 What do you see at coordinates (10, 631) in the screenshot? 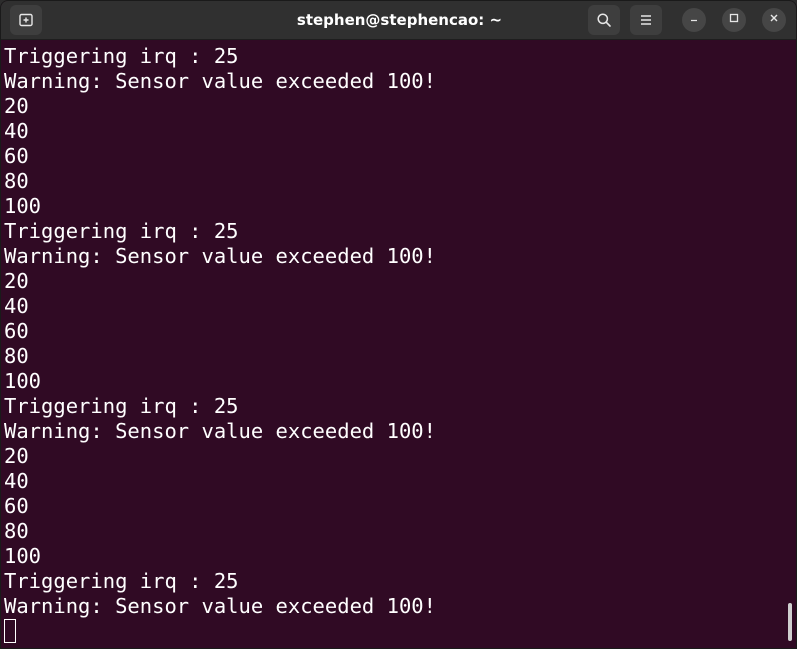
I see `text-cursor` at bounding box center [10, 631].